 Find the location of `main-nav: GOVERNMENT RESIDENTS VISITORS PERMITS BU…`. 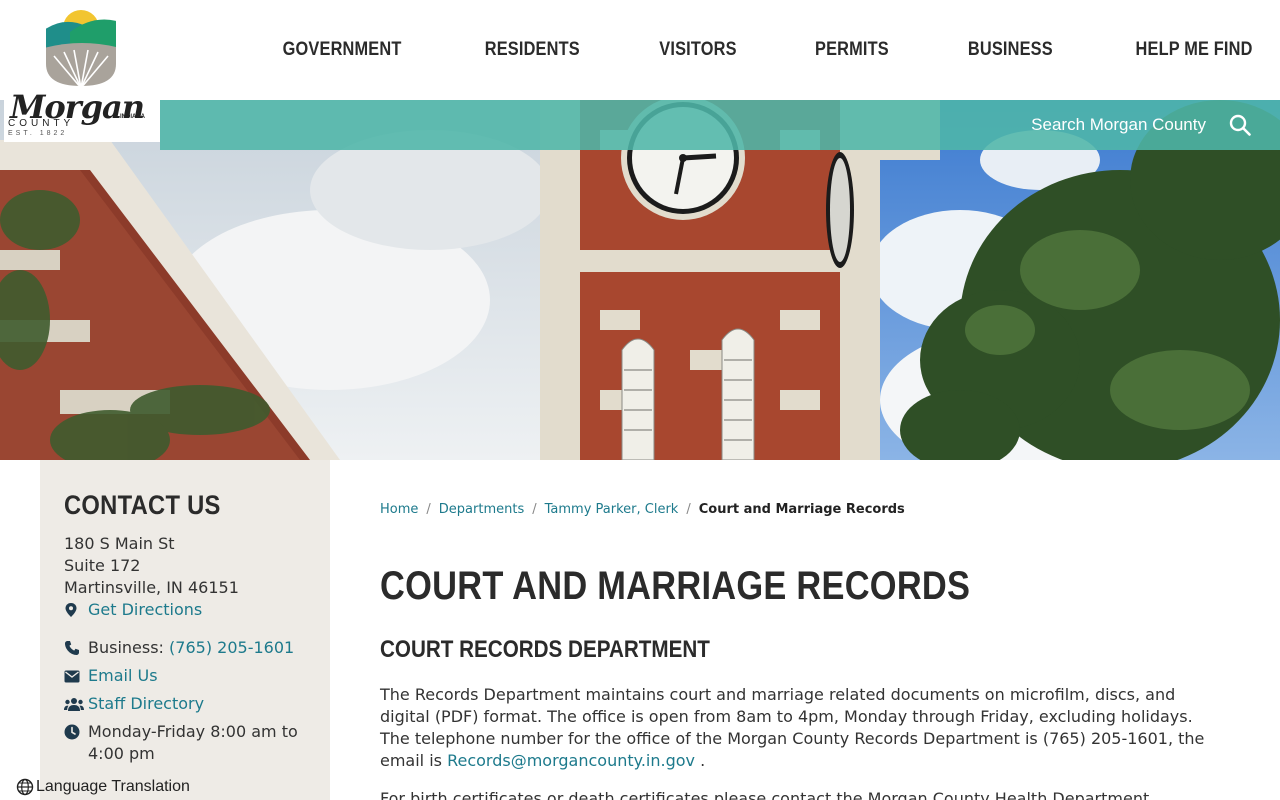

main-nav: GOVERNMENT RESIDENTS VISITORS PERMITS BU… is located at coordinates (760, 50).